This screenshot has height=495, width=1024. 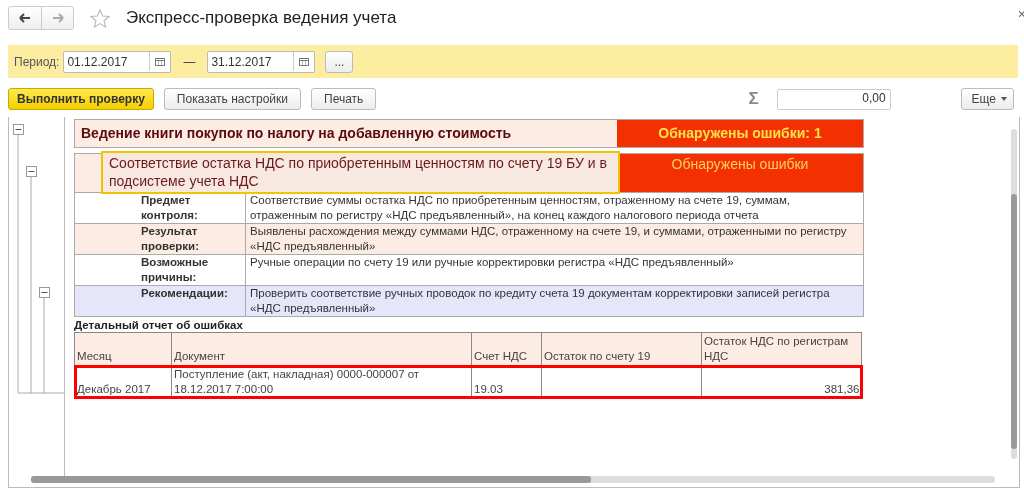 I want to click on section-title: Ведение книги покупок по налогу на добавленную стоимость, so click(x=346, y=133).